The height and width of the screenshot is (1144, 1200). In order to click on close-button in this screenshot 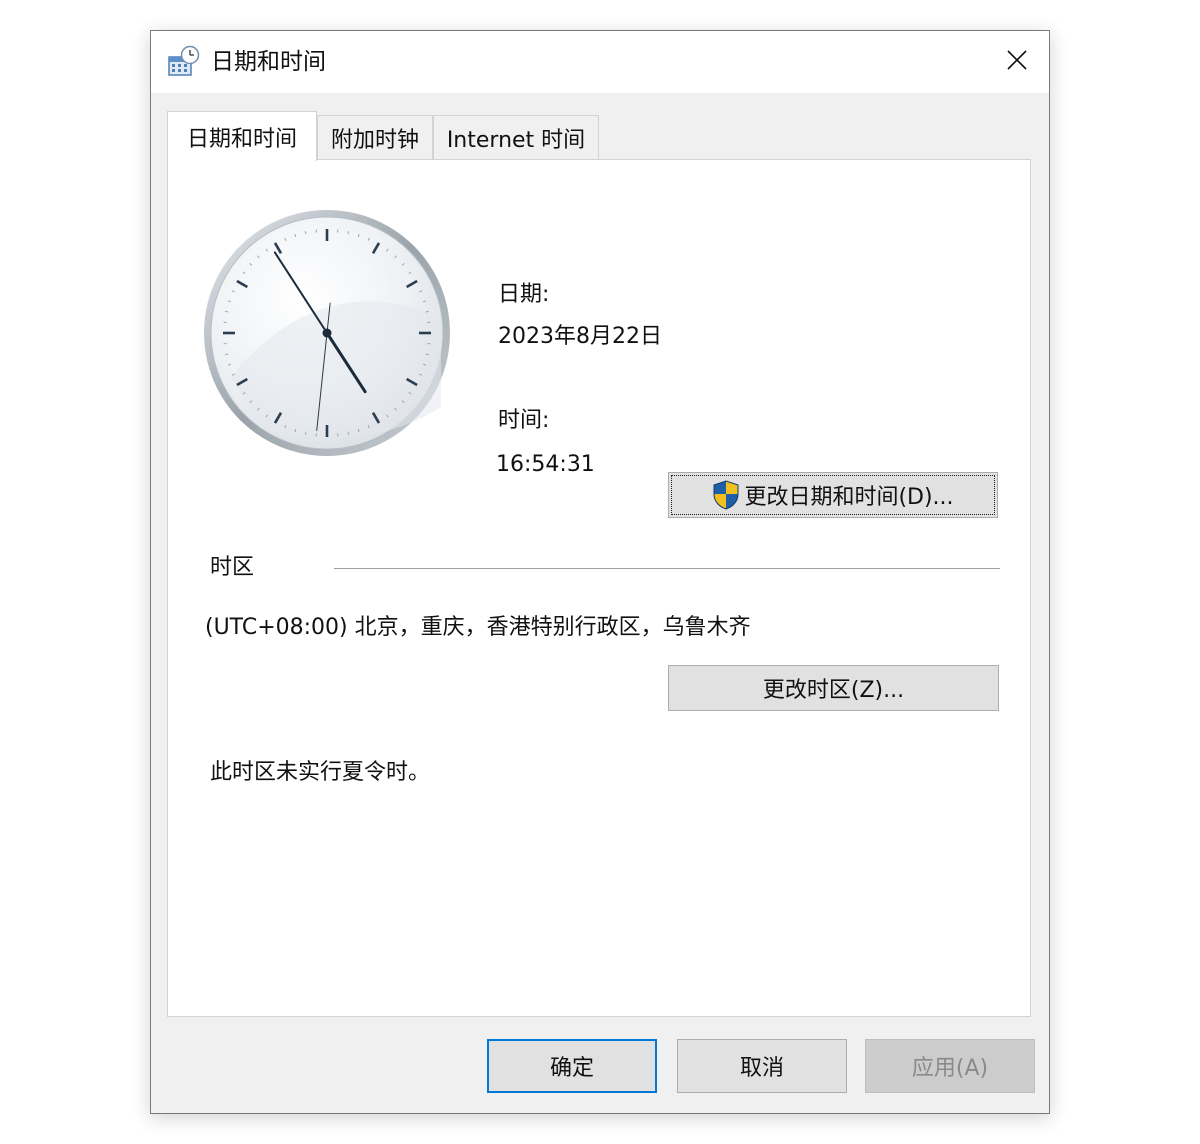, I will do `click(1017, 60)`.